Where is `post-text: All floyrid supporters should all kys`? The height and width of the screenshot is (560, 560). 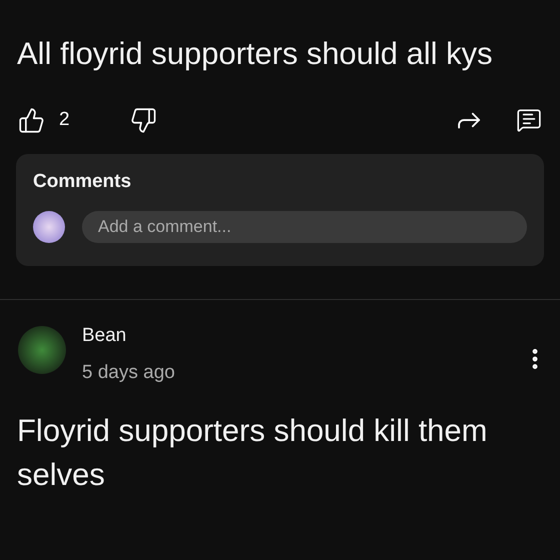
post-text: All floyrid supporters should all kys is located at coordinates (255, 54).